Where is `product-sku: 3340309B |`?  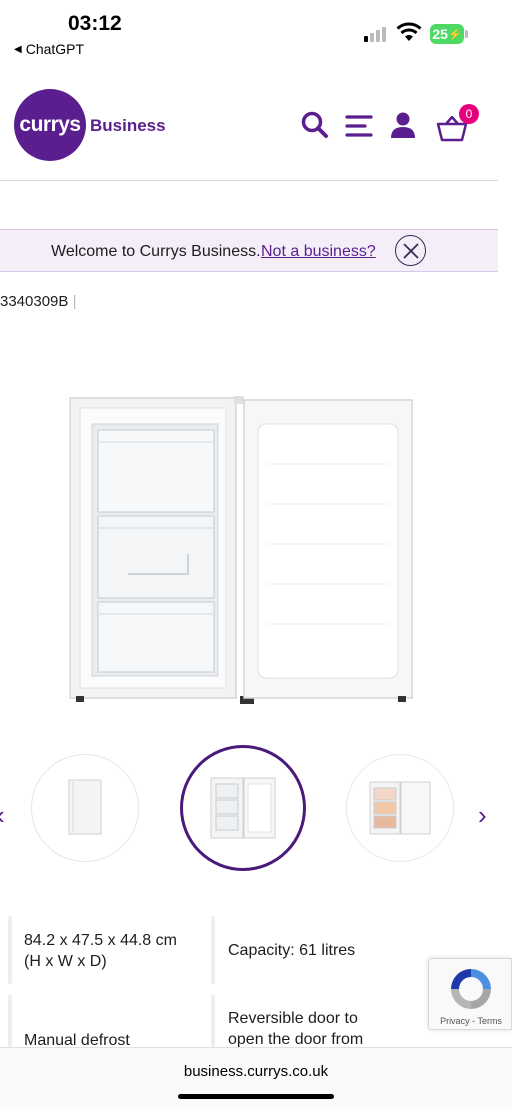
product-sku: 3340309B | is located at coordinates (38, 301).